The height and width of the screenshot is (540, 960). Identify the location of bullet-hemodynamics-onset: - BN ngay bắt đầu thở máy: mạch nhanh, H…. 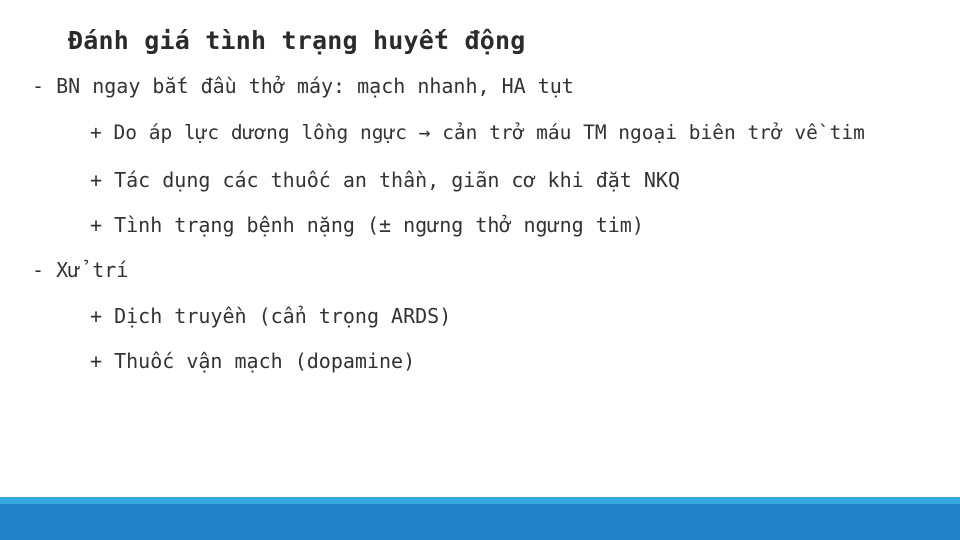
(303, 86).